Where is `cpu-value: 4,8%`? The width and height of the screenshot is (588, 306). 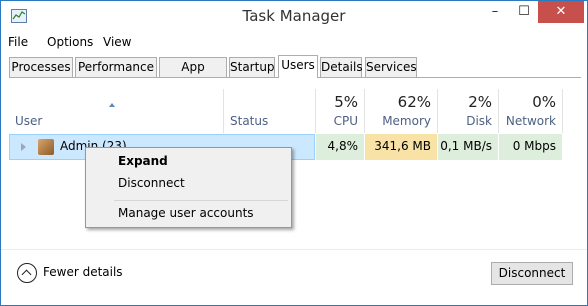
cpu-value: 4,8% is located at coordinates (343, 146).